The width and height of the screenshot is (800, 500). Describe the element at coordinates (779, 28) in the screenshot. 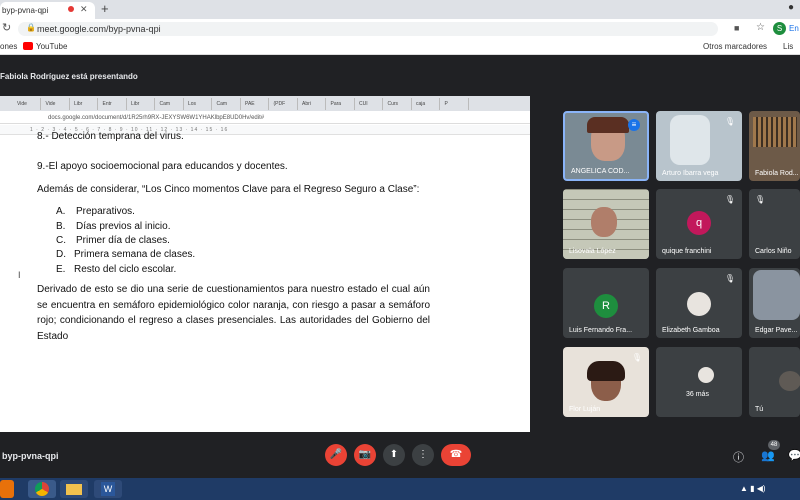

I see `profile-avatar: S` at that location.